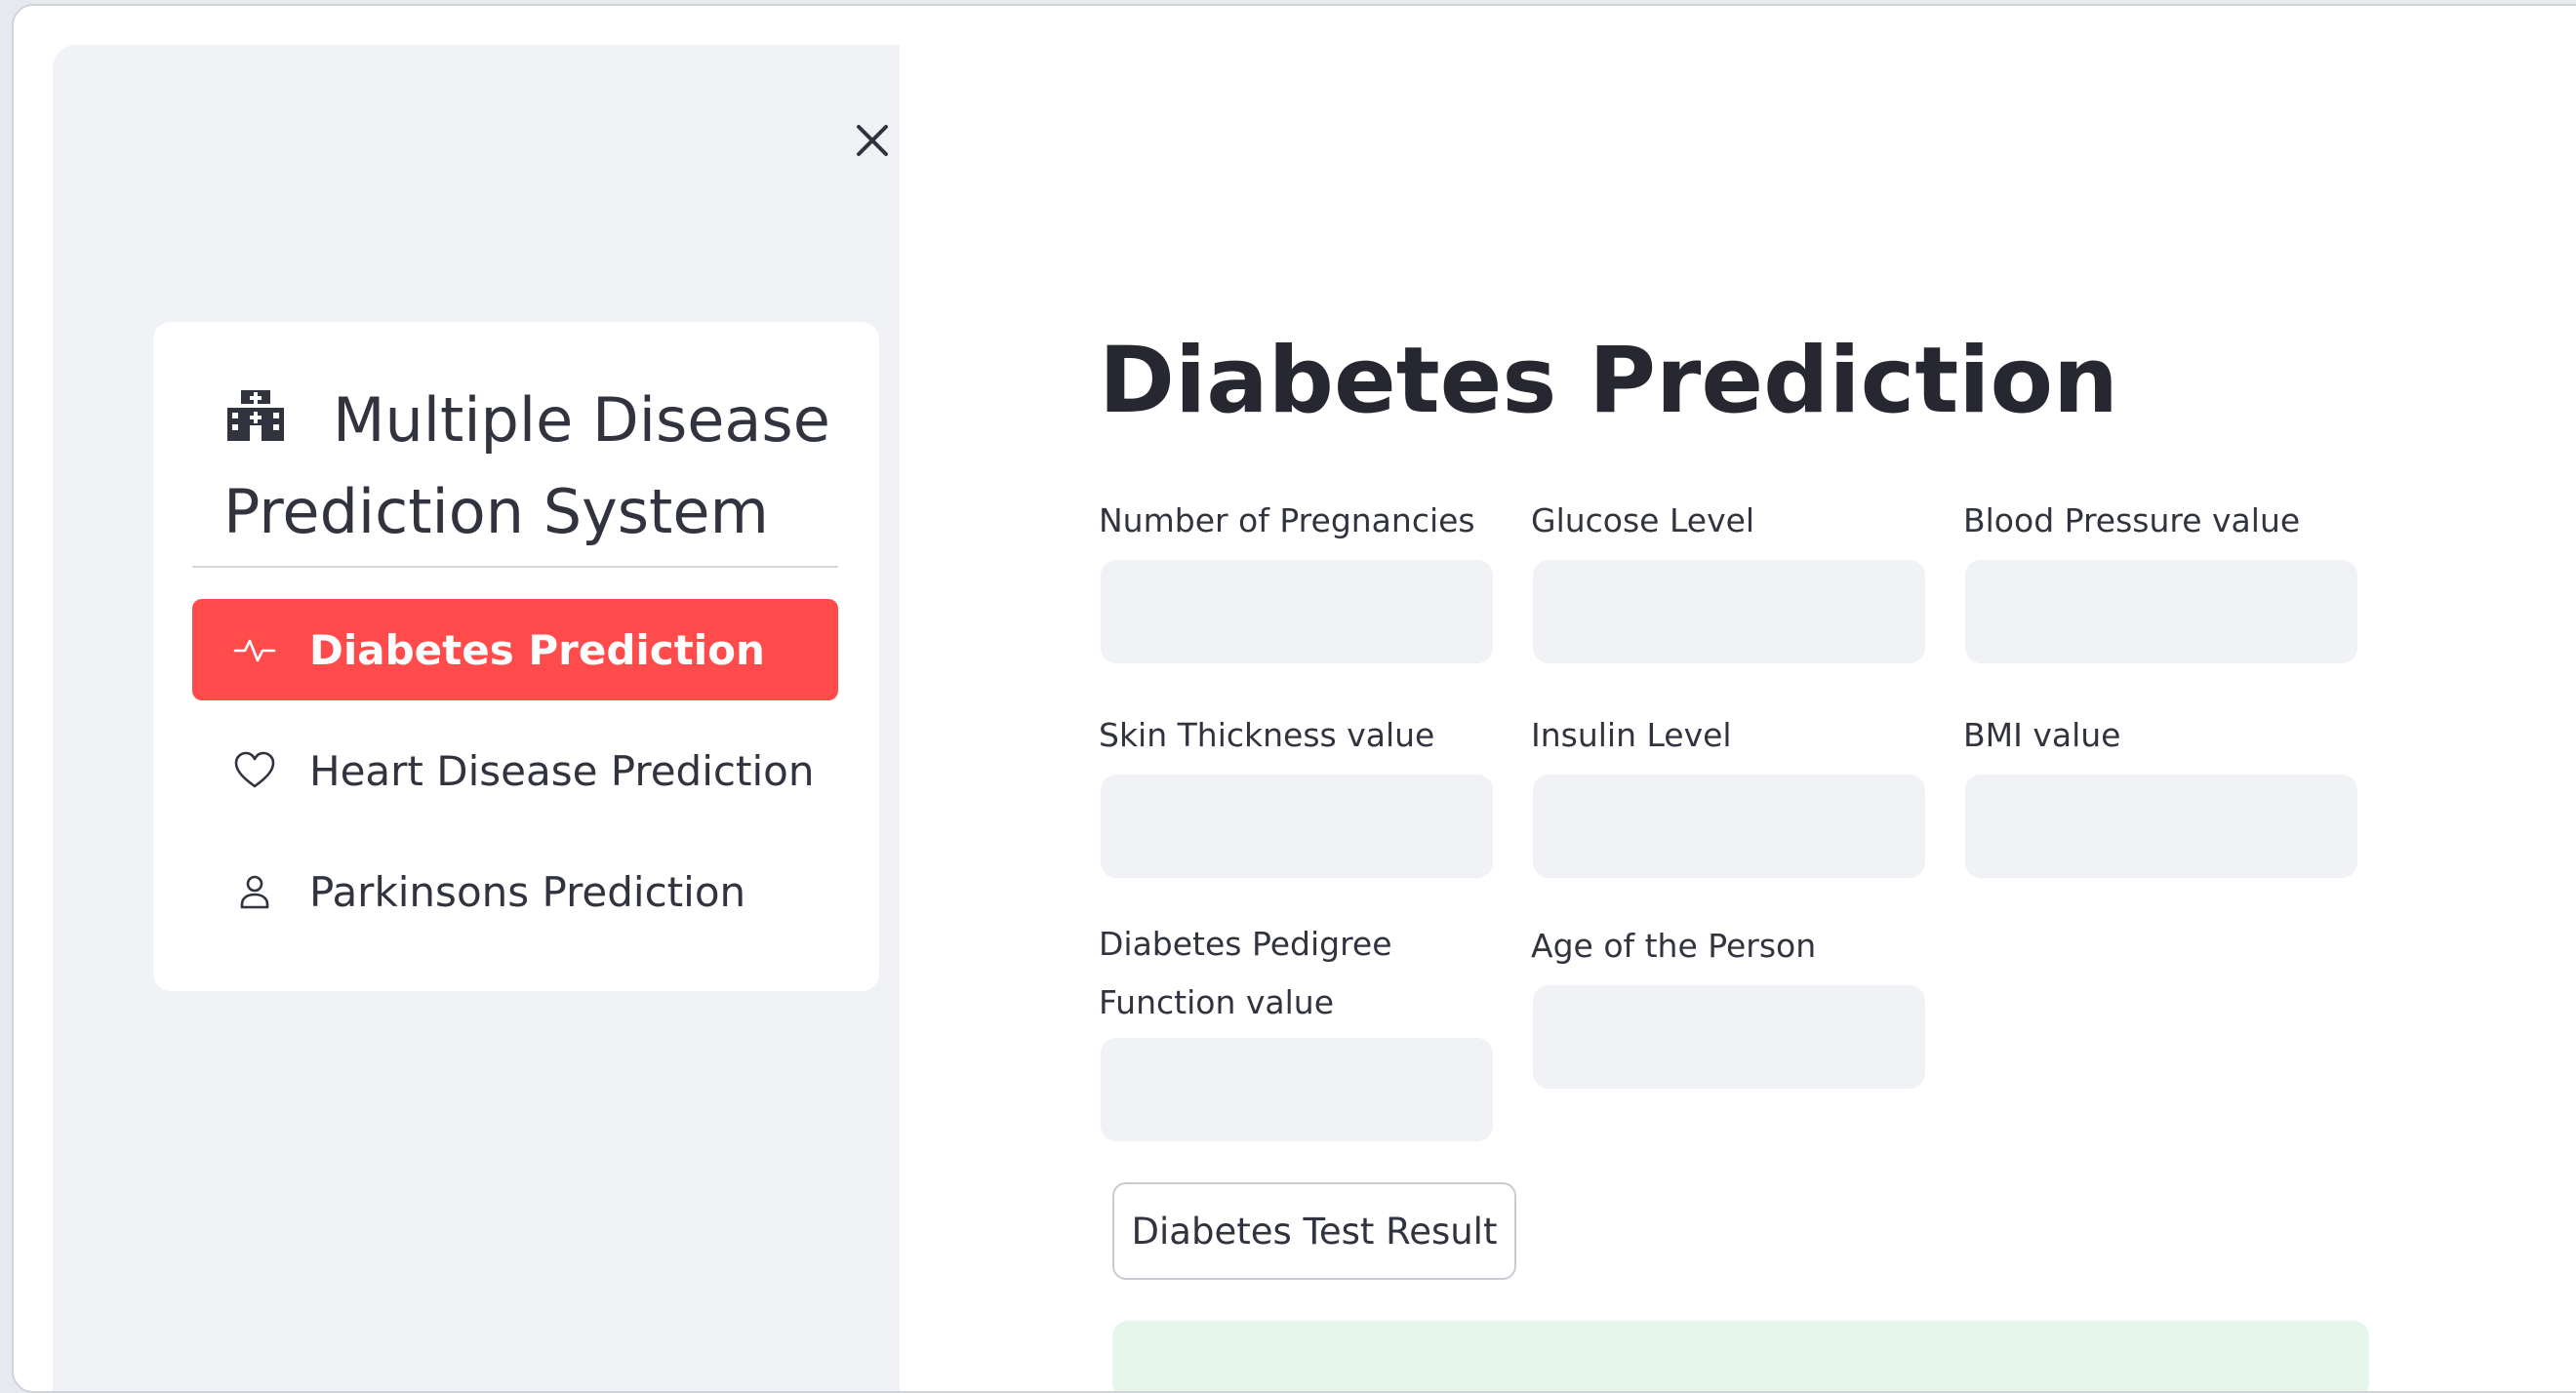 The width and height of the screenshot is (2576, 1393). What do you see at coordinates (1287, 520) in the screenshot?
I see `pregnancies-label: Number of Pregnancies` at bounding box center [1287, 520].